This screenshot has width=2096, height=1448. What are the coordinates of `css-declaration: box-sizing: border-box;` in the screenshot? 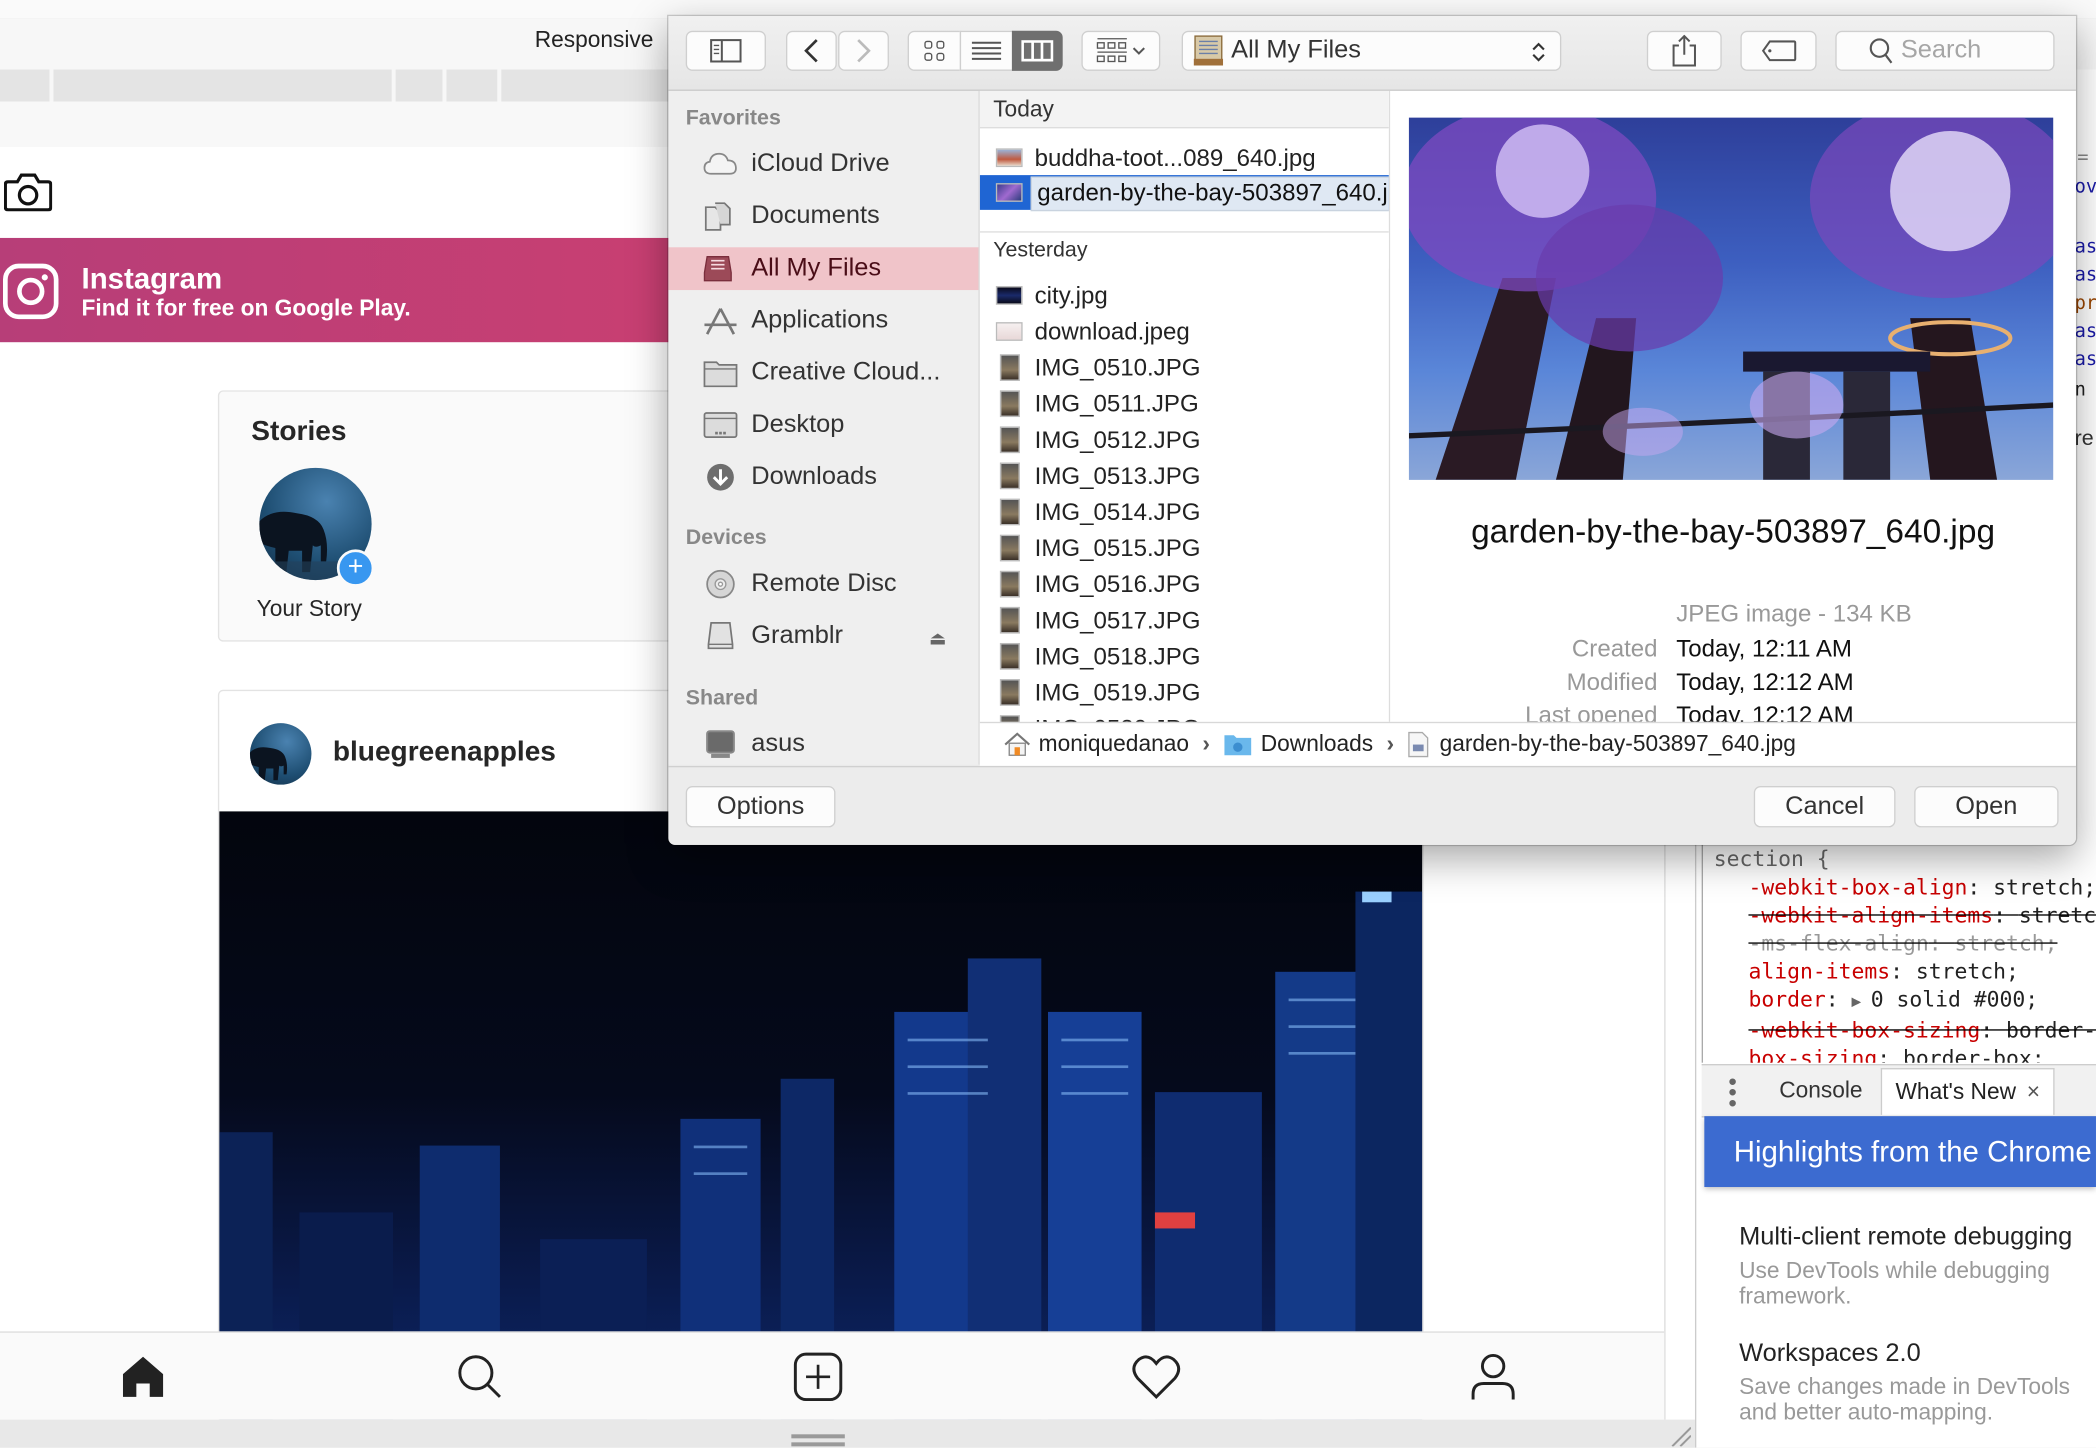 It's located at (1899, 1053).